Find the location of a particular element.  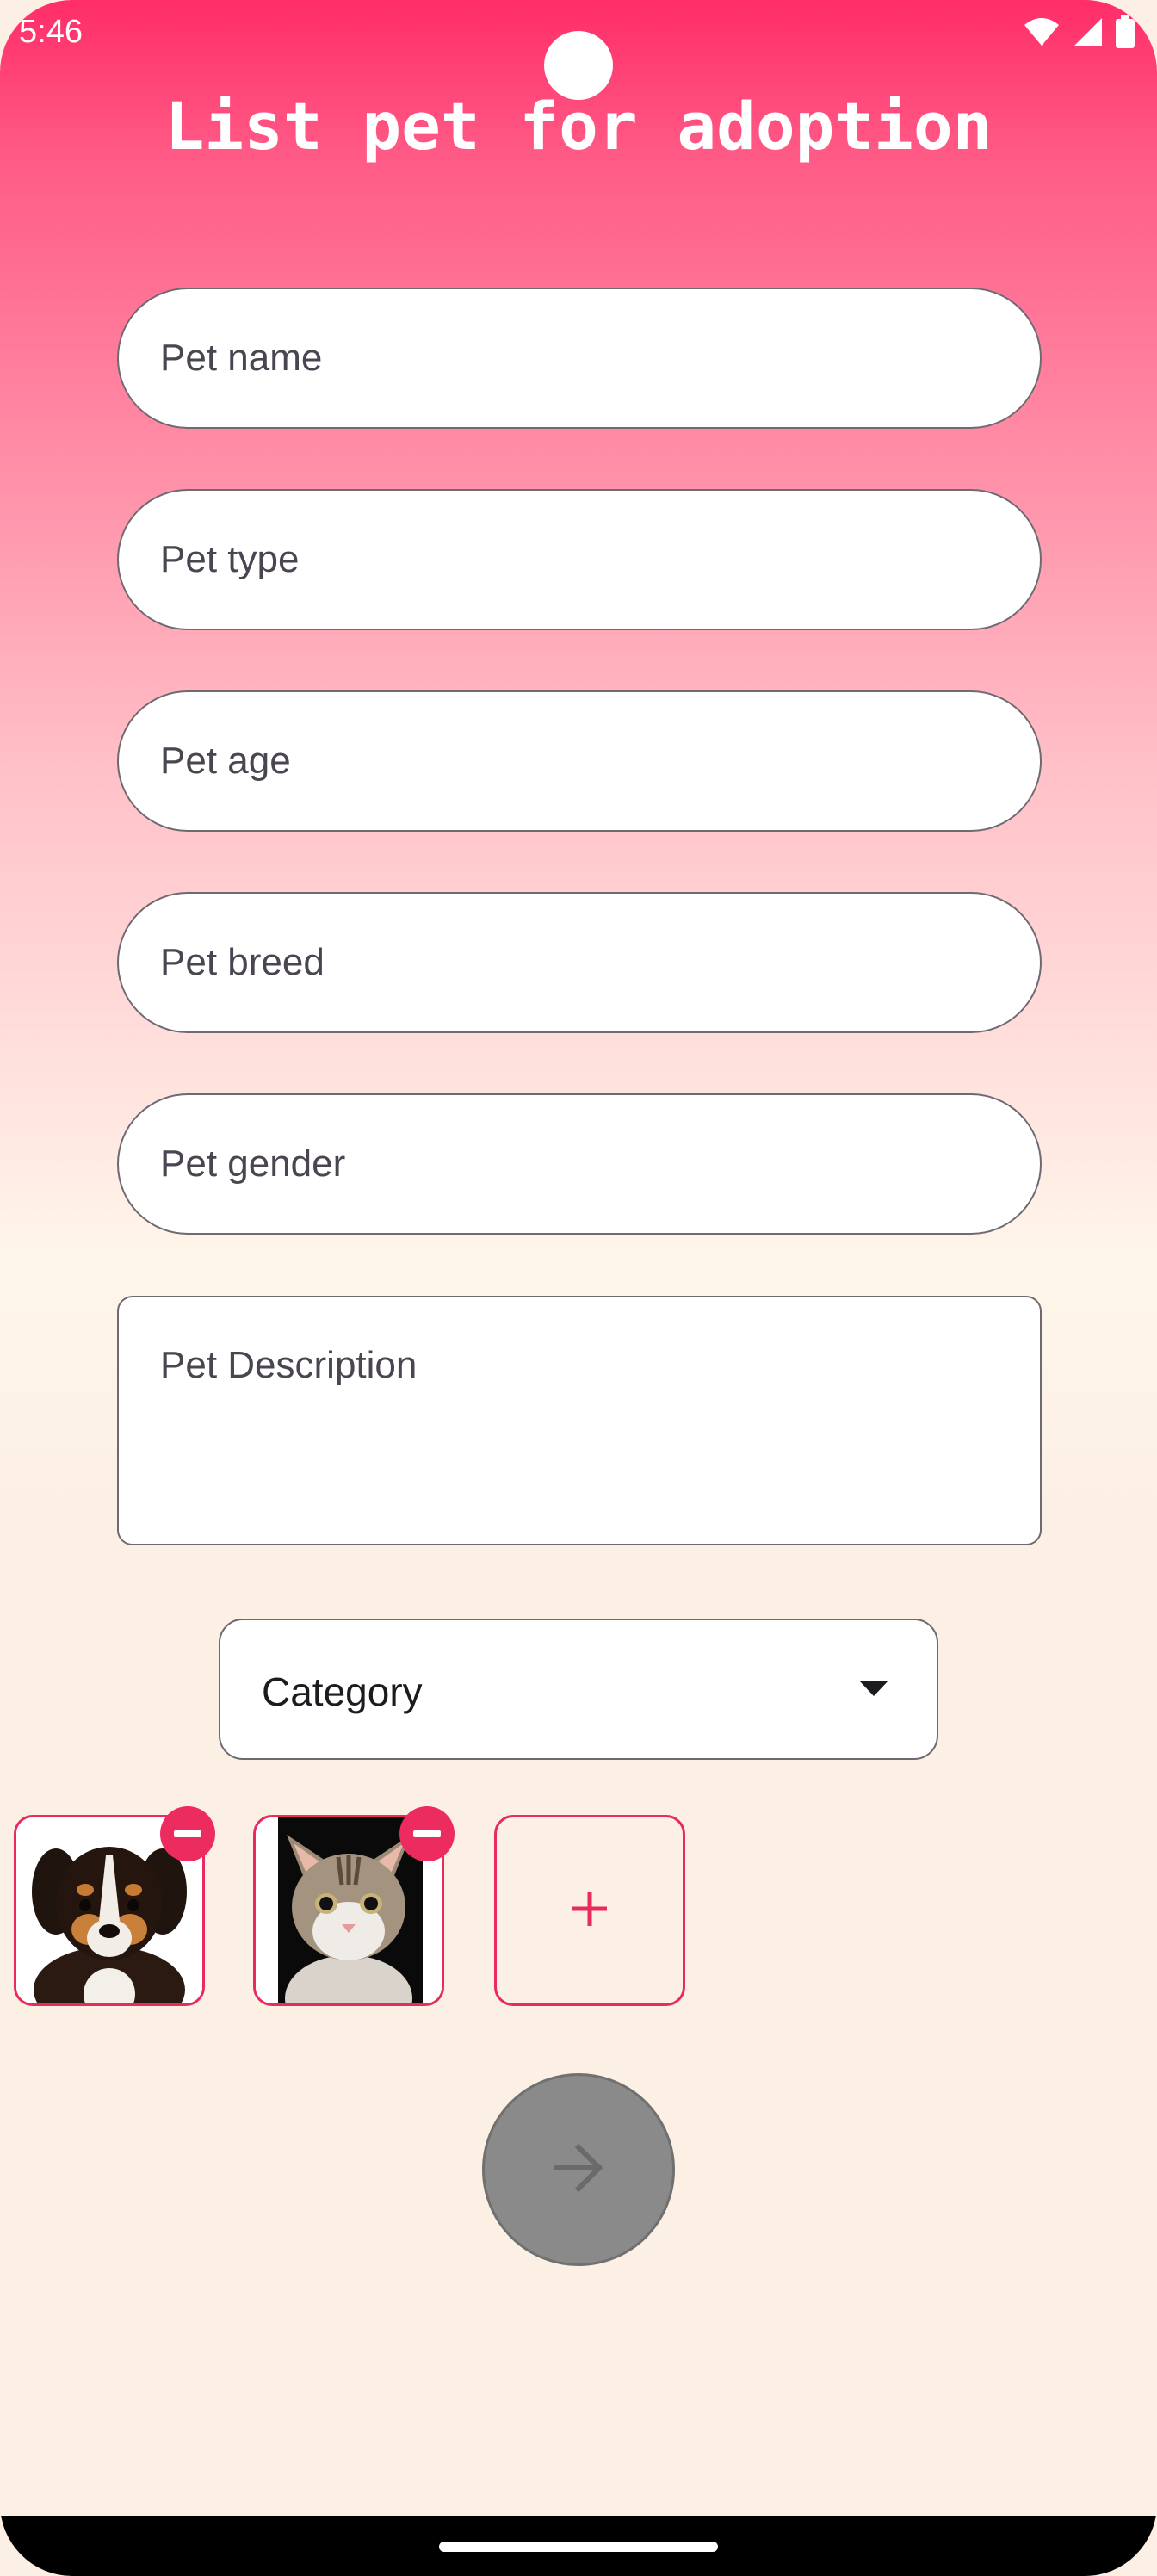

pet-description-input: Pet Description is located at coordinates (579, 1420).